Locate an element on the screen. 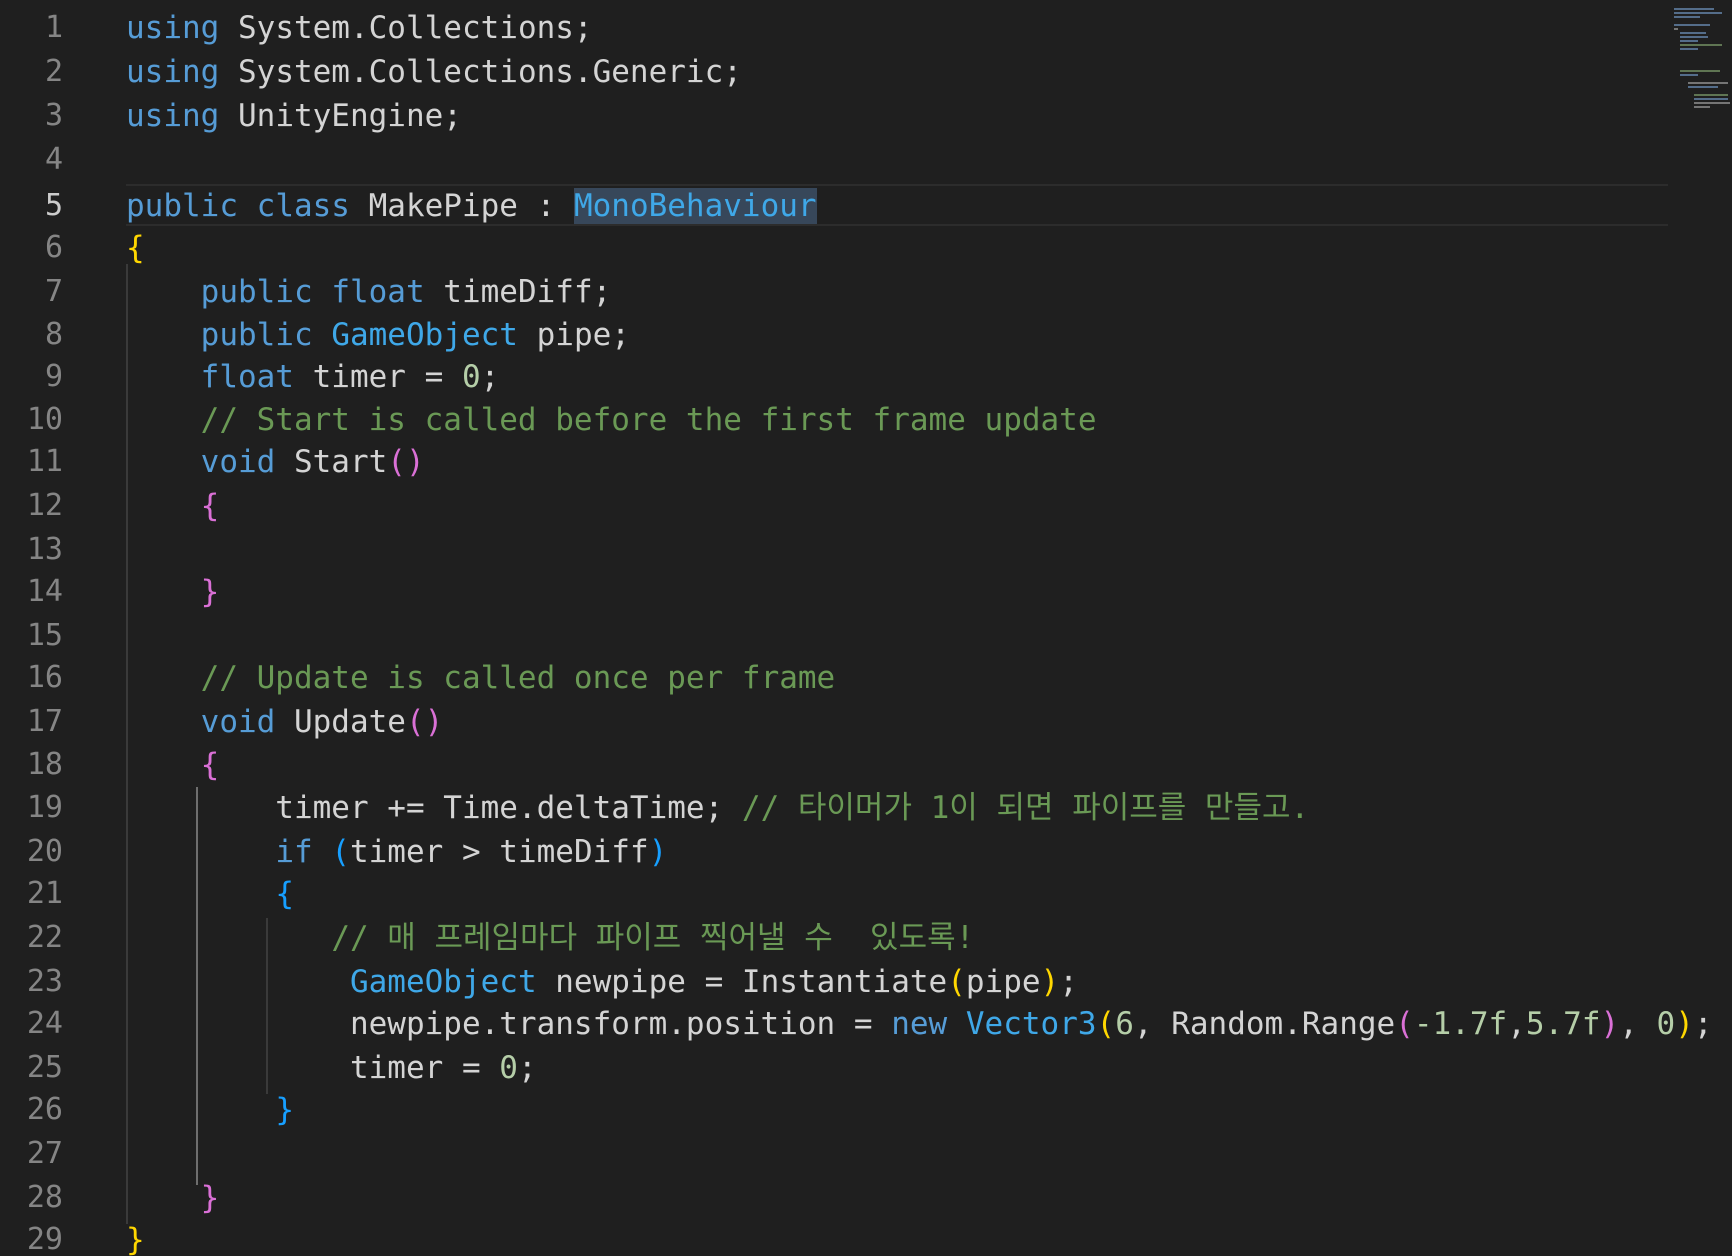 This screenshot has height=1256, width=1732. code-line: public float timeDiff; is located at coordinates (369, 292).